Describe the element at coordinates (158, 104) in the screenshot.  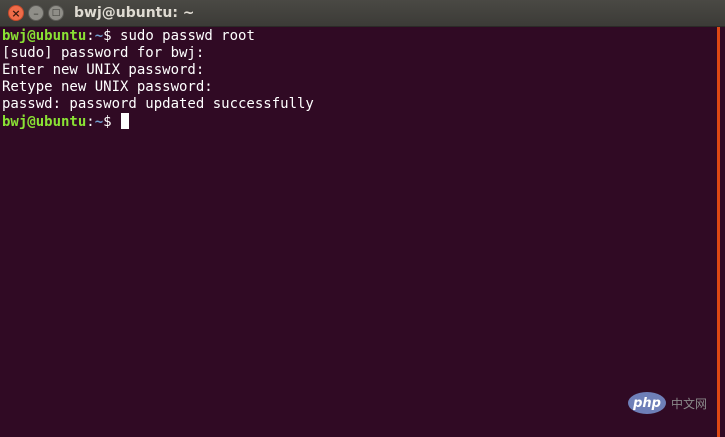
I see `terminal-line: passwd: password updated successfully` at that location.